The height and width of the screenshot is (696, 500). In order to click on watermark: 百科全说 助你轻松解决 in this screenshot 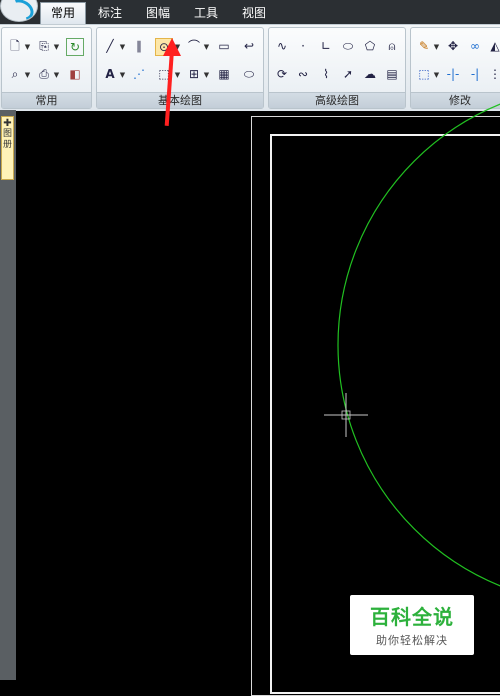, I will do `click(412, 625)`.